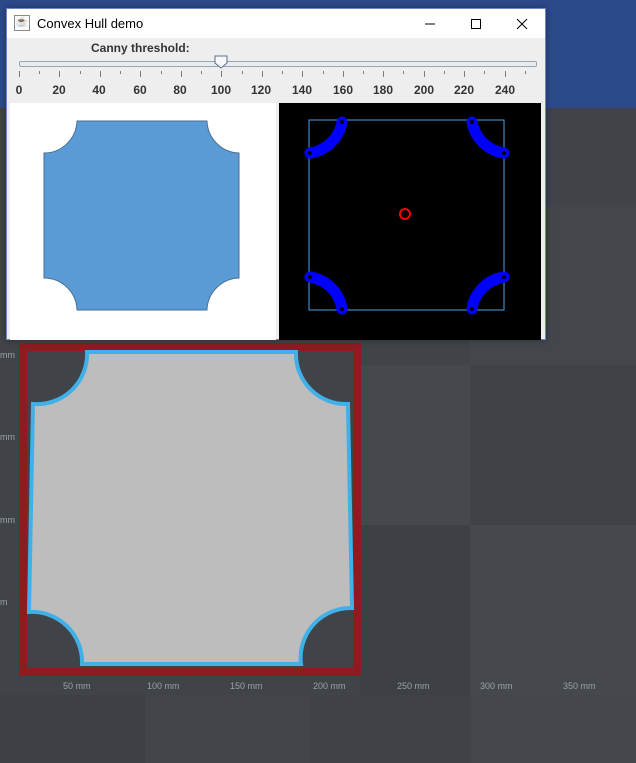 Image resolution: width=636 pixels, height=763 pixels. I want to click on contour-vertices, so click(407, 215).